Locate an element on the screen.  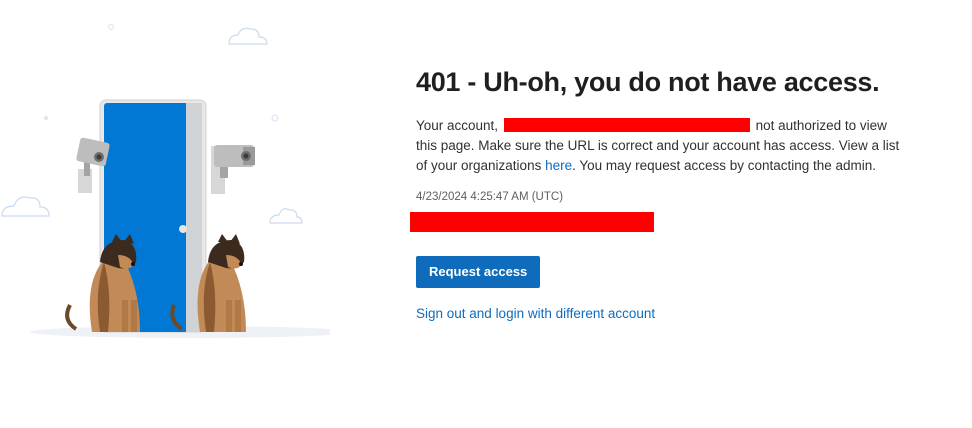
request-access-button: Request access is located at coordinates (478, 272).